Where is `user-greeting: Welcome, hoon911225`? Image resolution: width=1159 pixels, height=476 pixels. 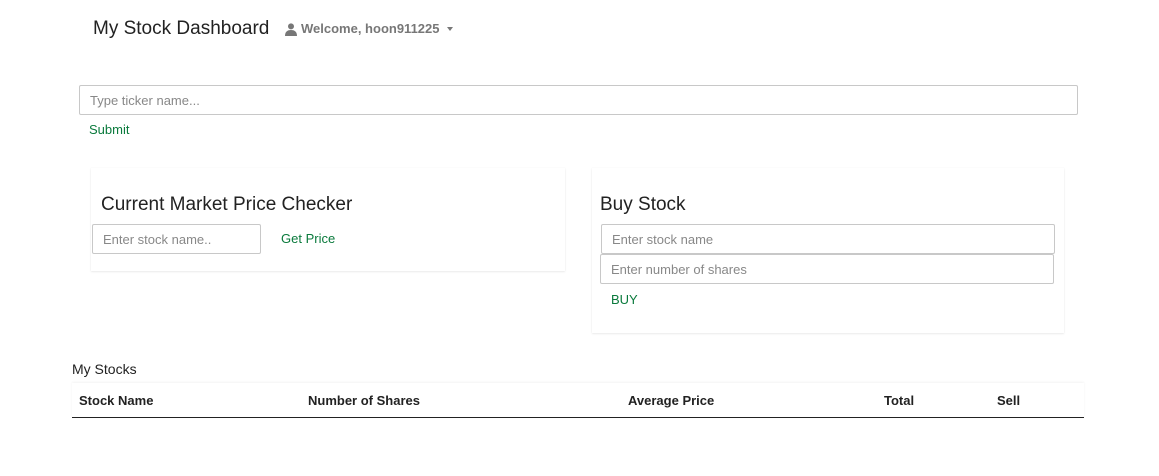
user-greeting: Welcome, hoon911225 is located at coordinates (370, 28).